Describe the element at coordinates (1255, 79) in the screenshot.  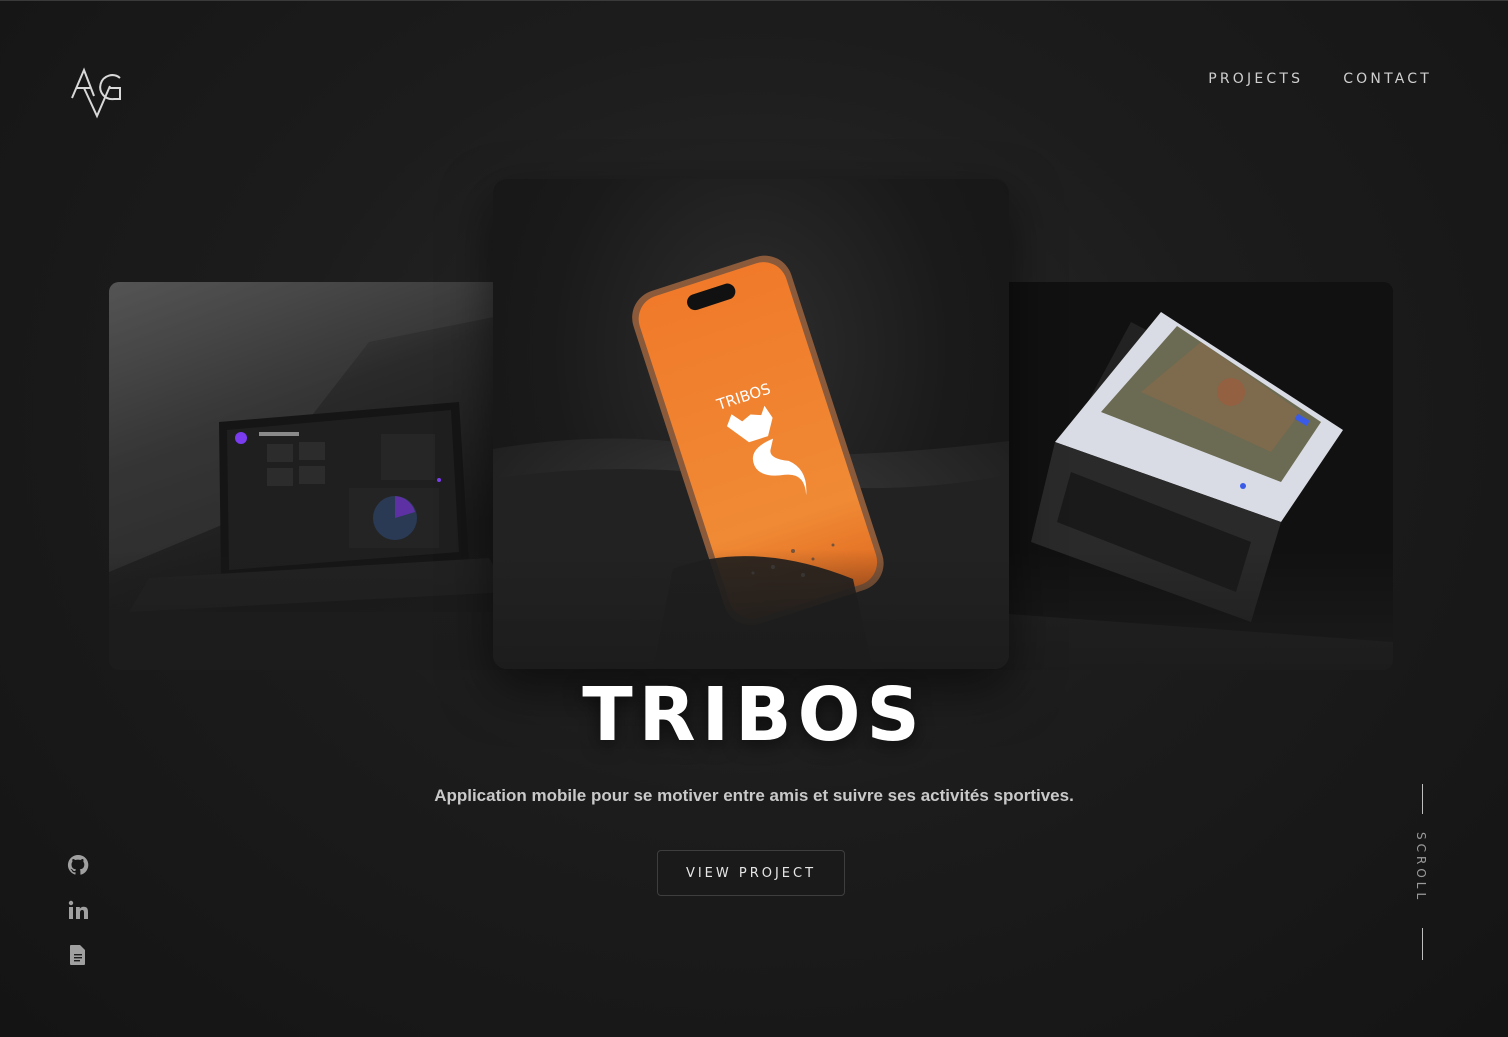
I see `nav-projects: PROJECTS` at that location.